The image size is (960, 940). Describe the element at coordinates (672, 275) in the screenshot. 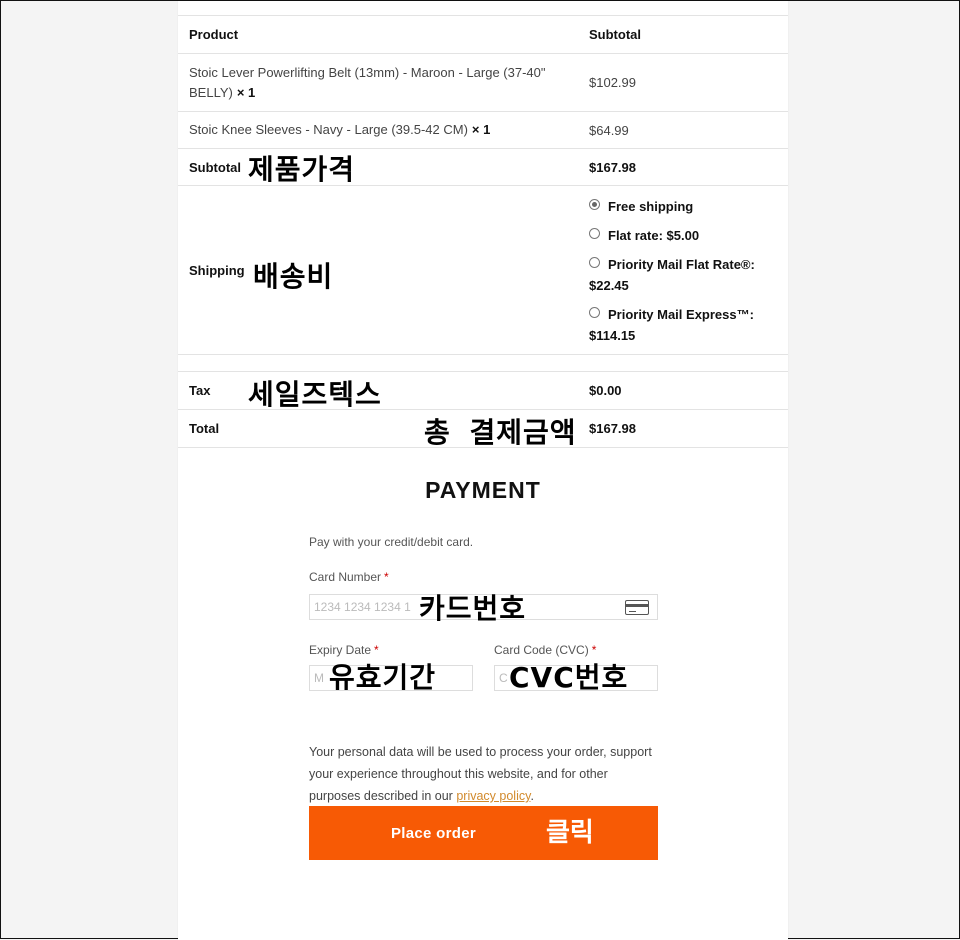

I see `shipping-option-label: Priority Mail Flat Rate®: $22.45` at that location.